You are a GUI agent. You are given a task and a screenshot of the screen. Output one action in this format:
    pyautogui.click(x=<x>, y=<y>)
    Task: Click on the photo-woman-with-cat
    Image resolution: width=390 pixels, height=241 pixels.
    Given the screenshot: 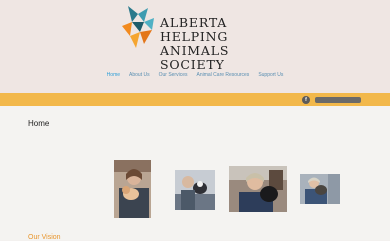 What is the action you would take?
    pyautogui.click(x=132, y=189)
    